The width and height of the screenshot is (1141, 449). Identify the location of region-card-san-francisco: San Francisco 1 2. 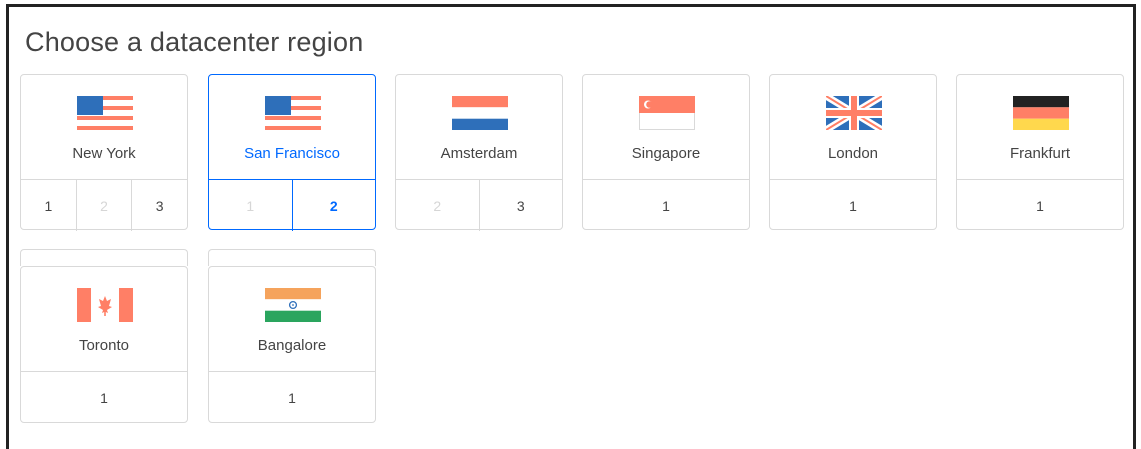
(292, 152).